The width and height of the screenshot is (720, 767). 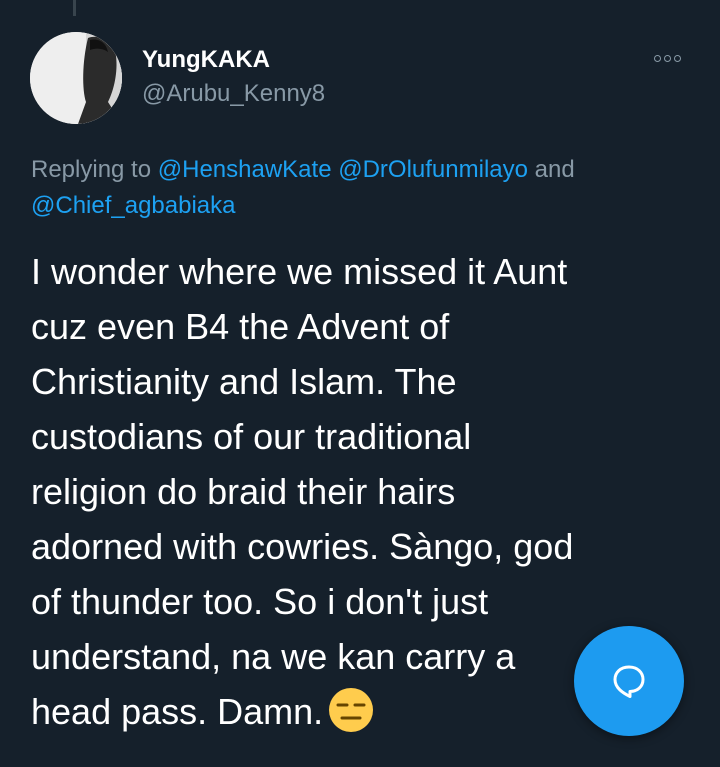 I want to click on compose-reply-button, so click(x=629, y=681).